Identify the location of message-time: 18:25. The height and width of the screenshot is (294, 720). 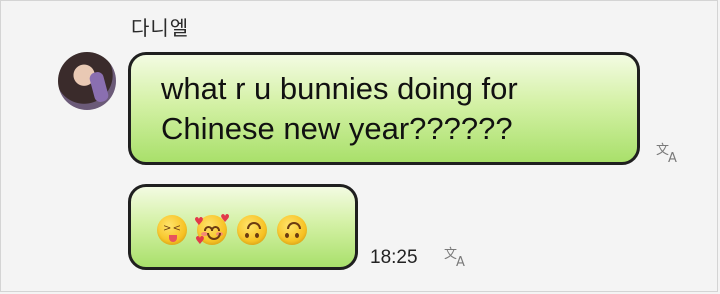
(394, 257).